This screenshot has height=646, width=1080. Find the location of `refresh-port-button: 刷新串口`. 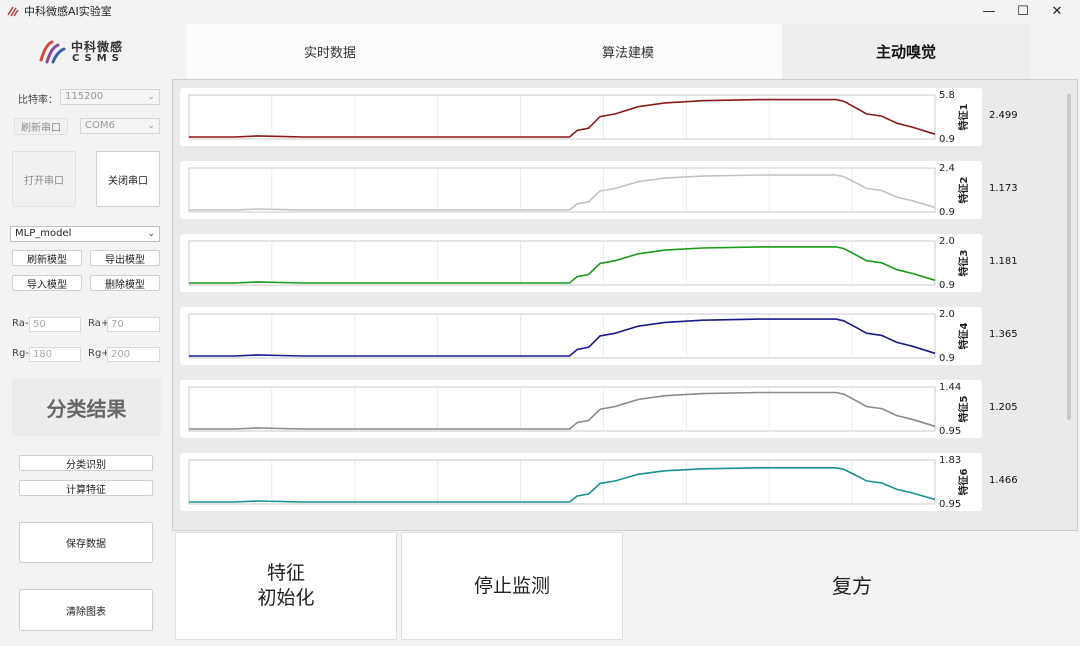

refresh-port-button: 刷新串口 is located at coordinates (41, 126).